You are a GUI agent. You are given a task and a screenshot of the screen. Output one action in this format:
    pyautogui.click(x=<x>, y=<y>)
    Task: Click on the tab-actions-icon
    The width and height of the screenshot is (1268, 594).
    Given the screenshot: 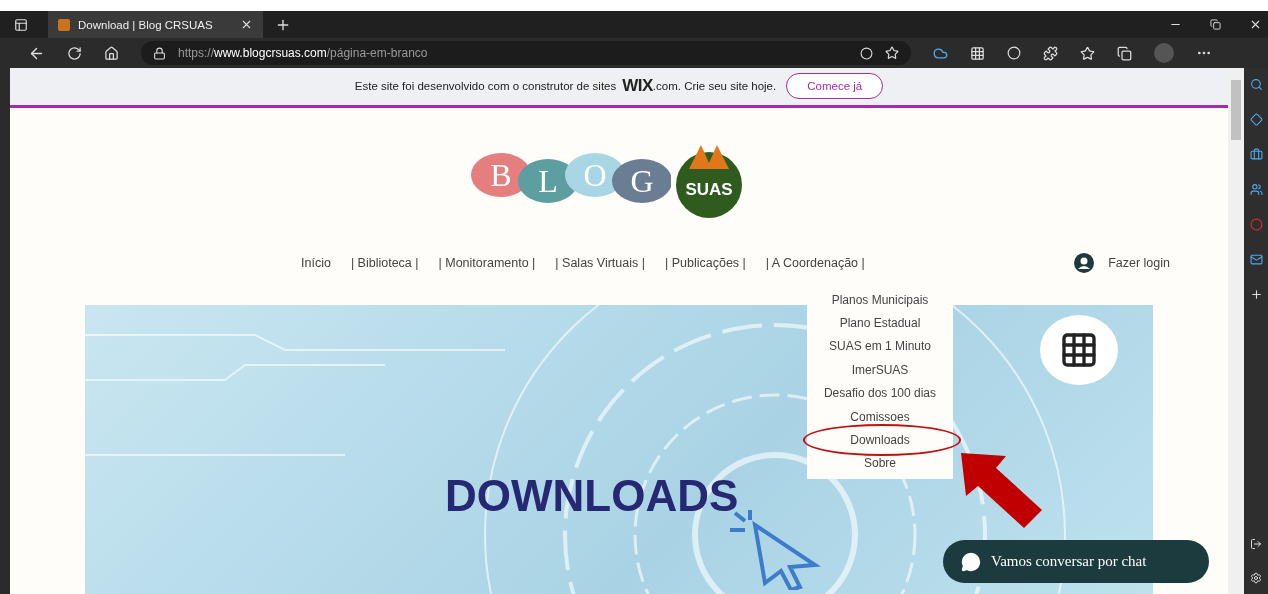 What is the action you would take?
    pyautogui.click(x=21, y=24)
    